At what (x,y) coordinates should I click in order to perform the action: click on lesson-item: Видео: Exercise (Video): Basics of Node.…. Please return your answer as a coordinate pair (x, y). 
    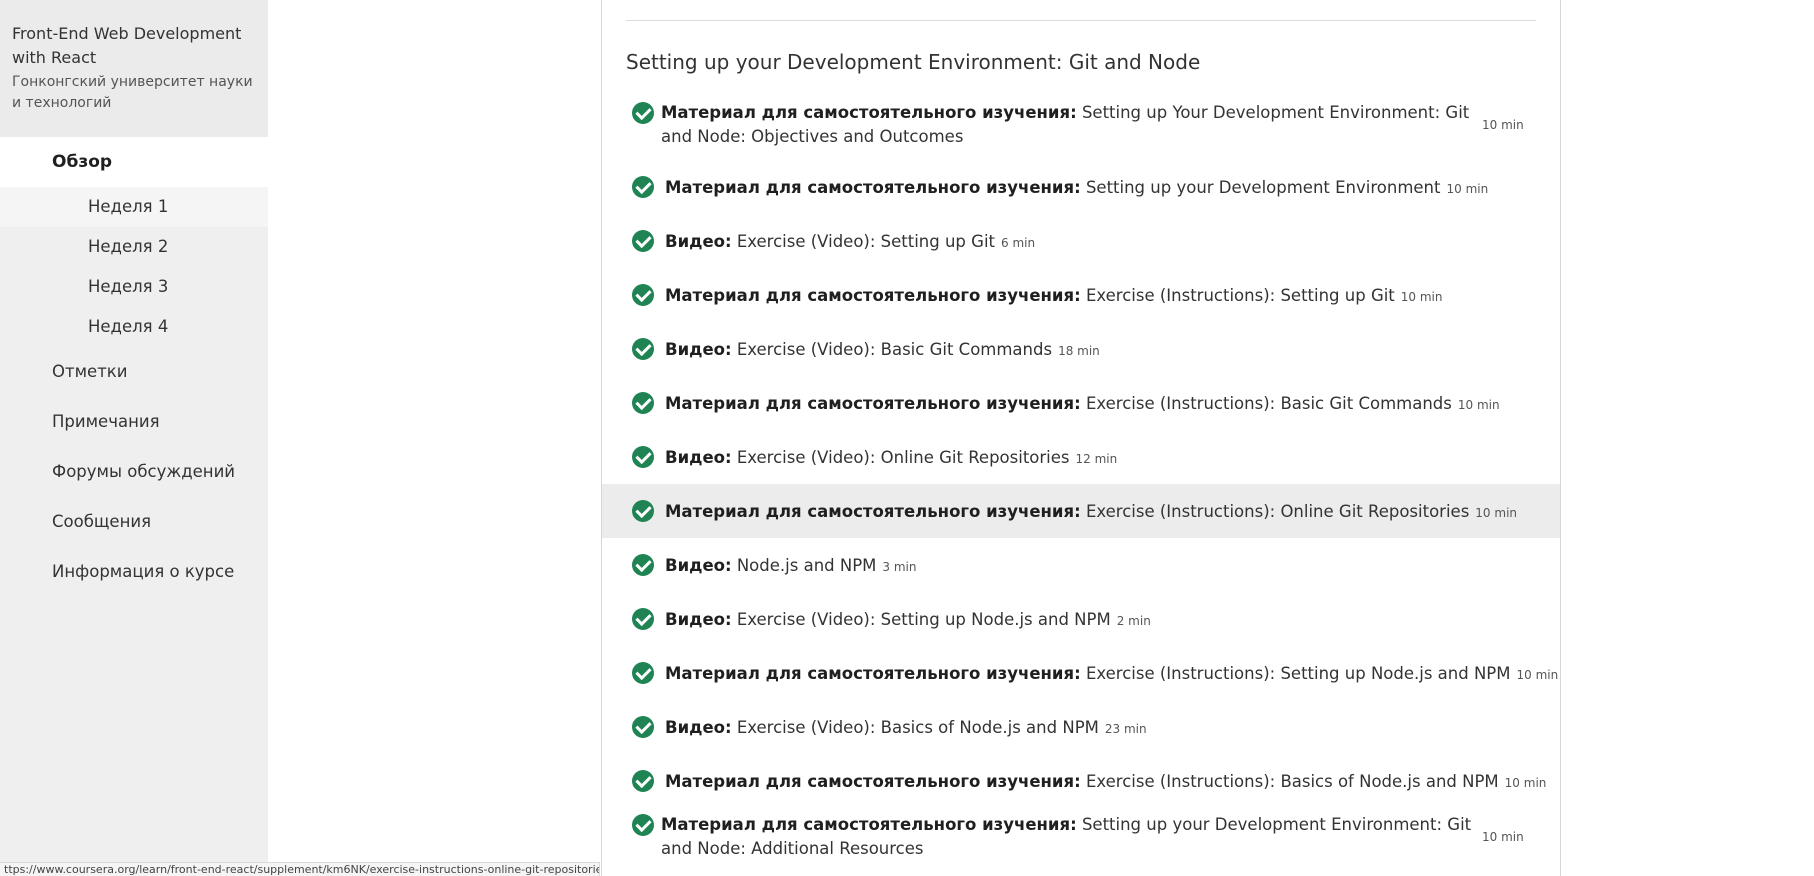
    Looking at the image, I should click on (1081, 727).